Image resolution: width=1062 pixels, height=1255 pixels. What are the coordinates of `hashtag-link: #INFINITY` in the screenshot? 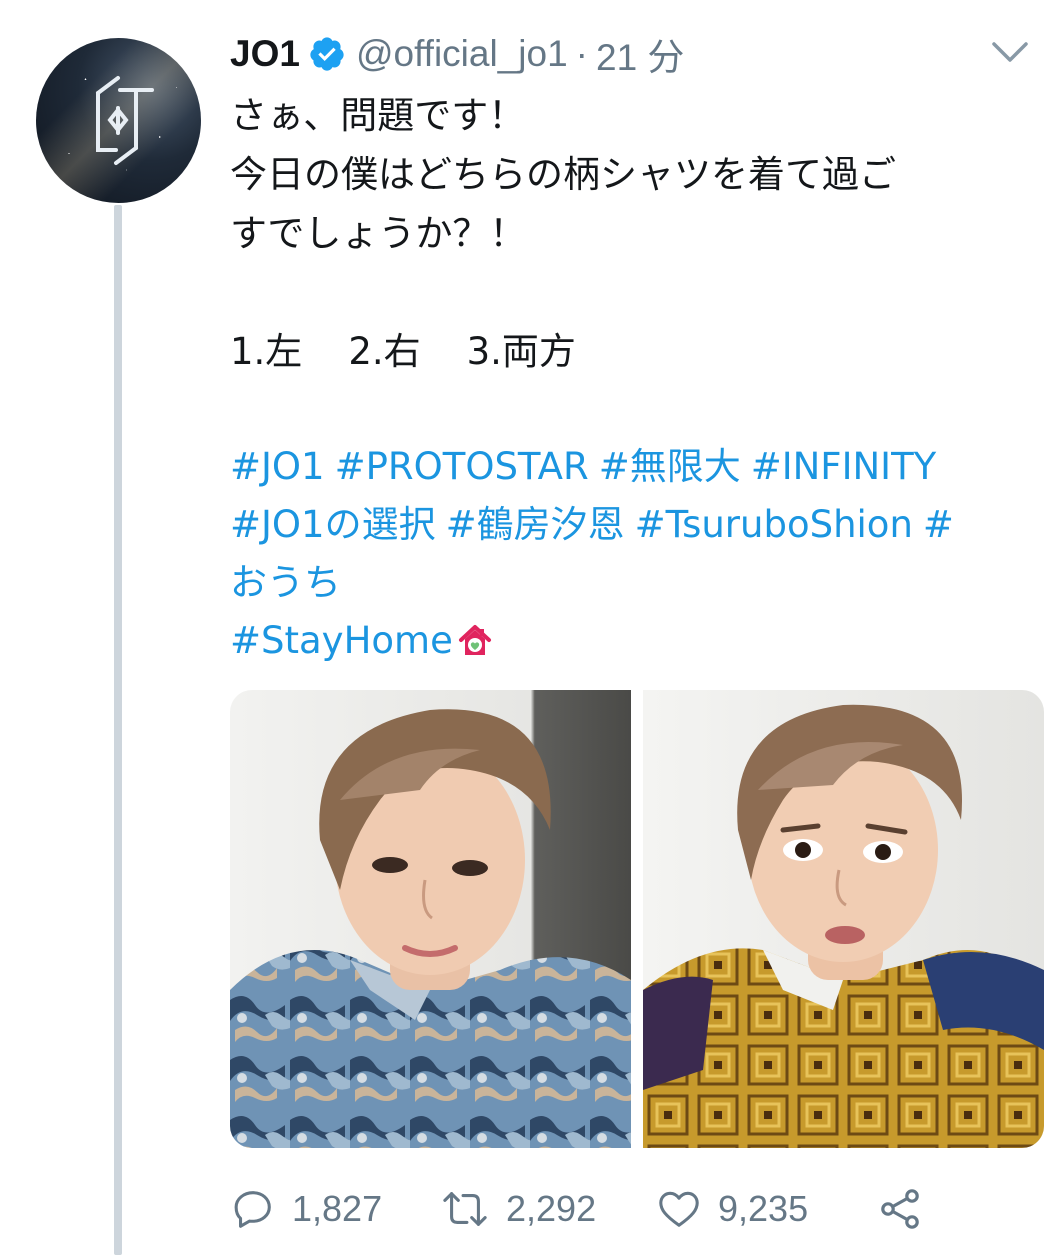 It's located at (844, 466).